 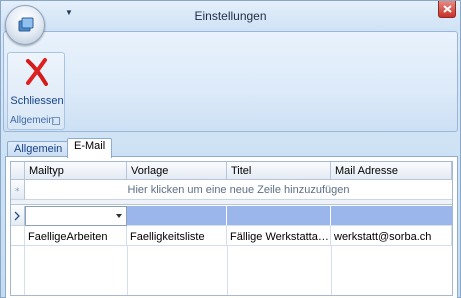 What do you see at coordinates (391, 171) in the screenshot?
I see `column-header-mail-adresse: Mail Adresse` at bounding box center [391, 171].